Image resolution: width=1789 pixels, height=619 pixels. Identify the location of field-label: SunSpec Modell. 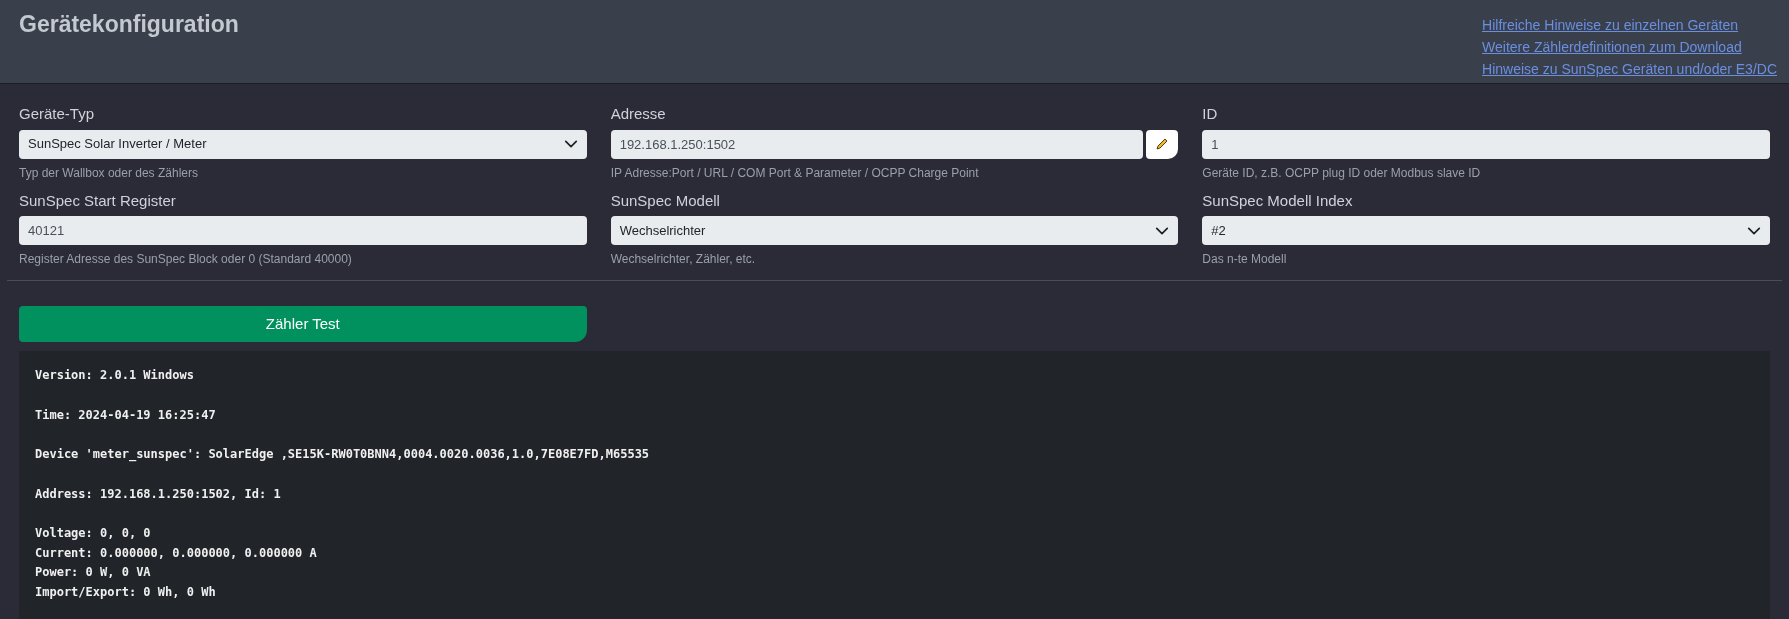
(665, 200).